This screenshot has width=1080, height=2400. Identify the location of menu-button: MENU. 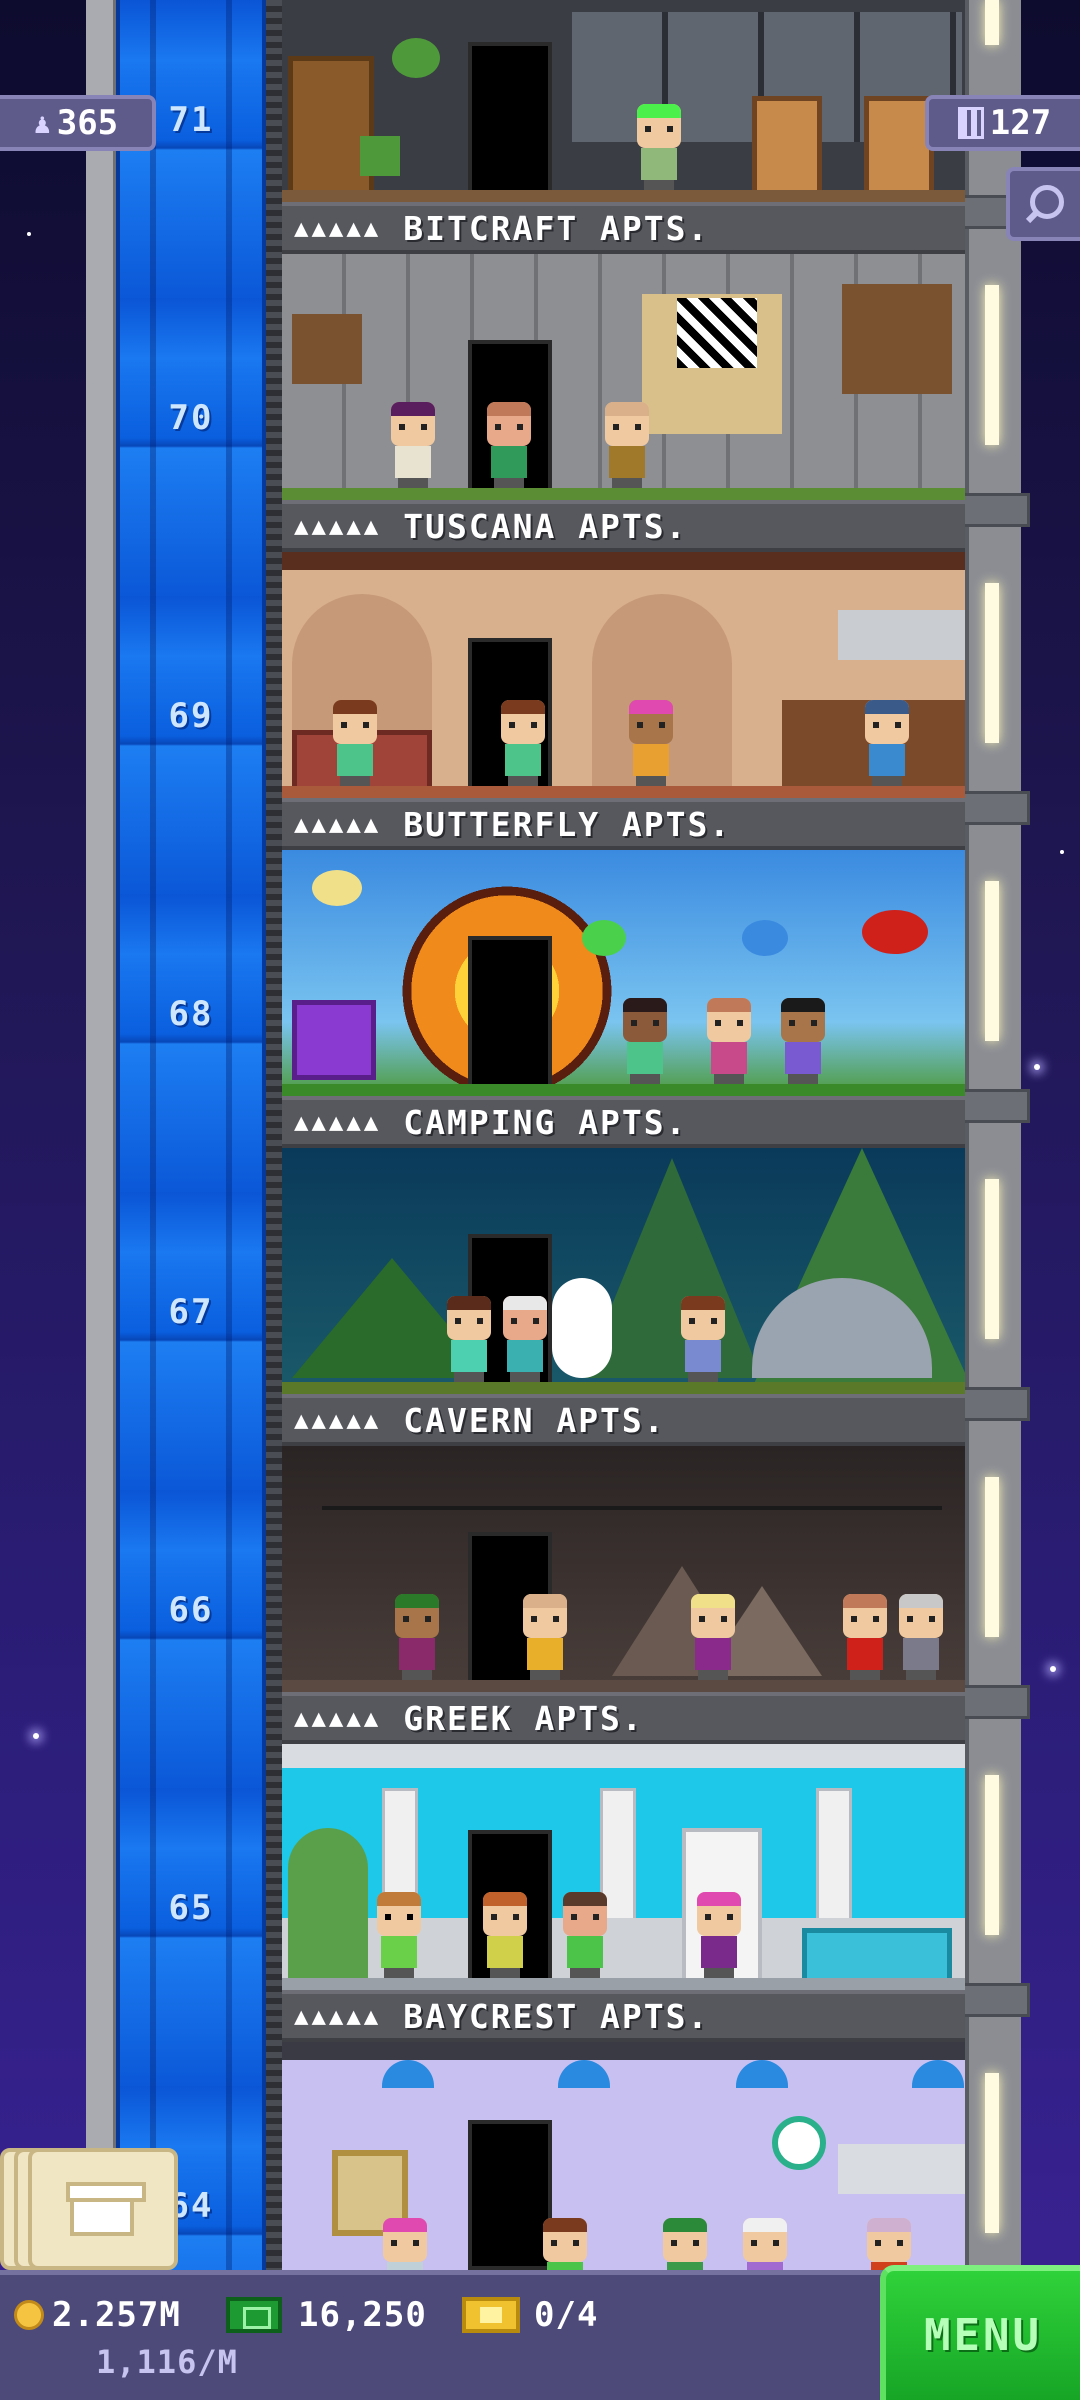
(980, 2332).